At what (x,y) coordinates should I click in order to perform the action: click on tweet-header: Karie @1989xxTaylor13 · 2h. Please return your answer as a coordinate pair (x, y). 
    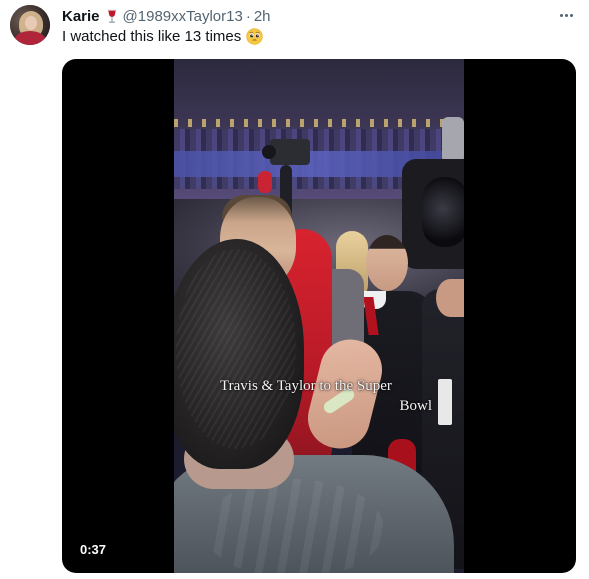
    Looking at the image, I should click on (166, 16).